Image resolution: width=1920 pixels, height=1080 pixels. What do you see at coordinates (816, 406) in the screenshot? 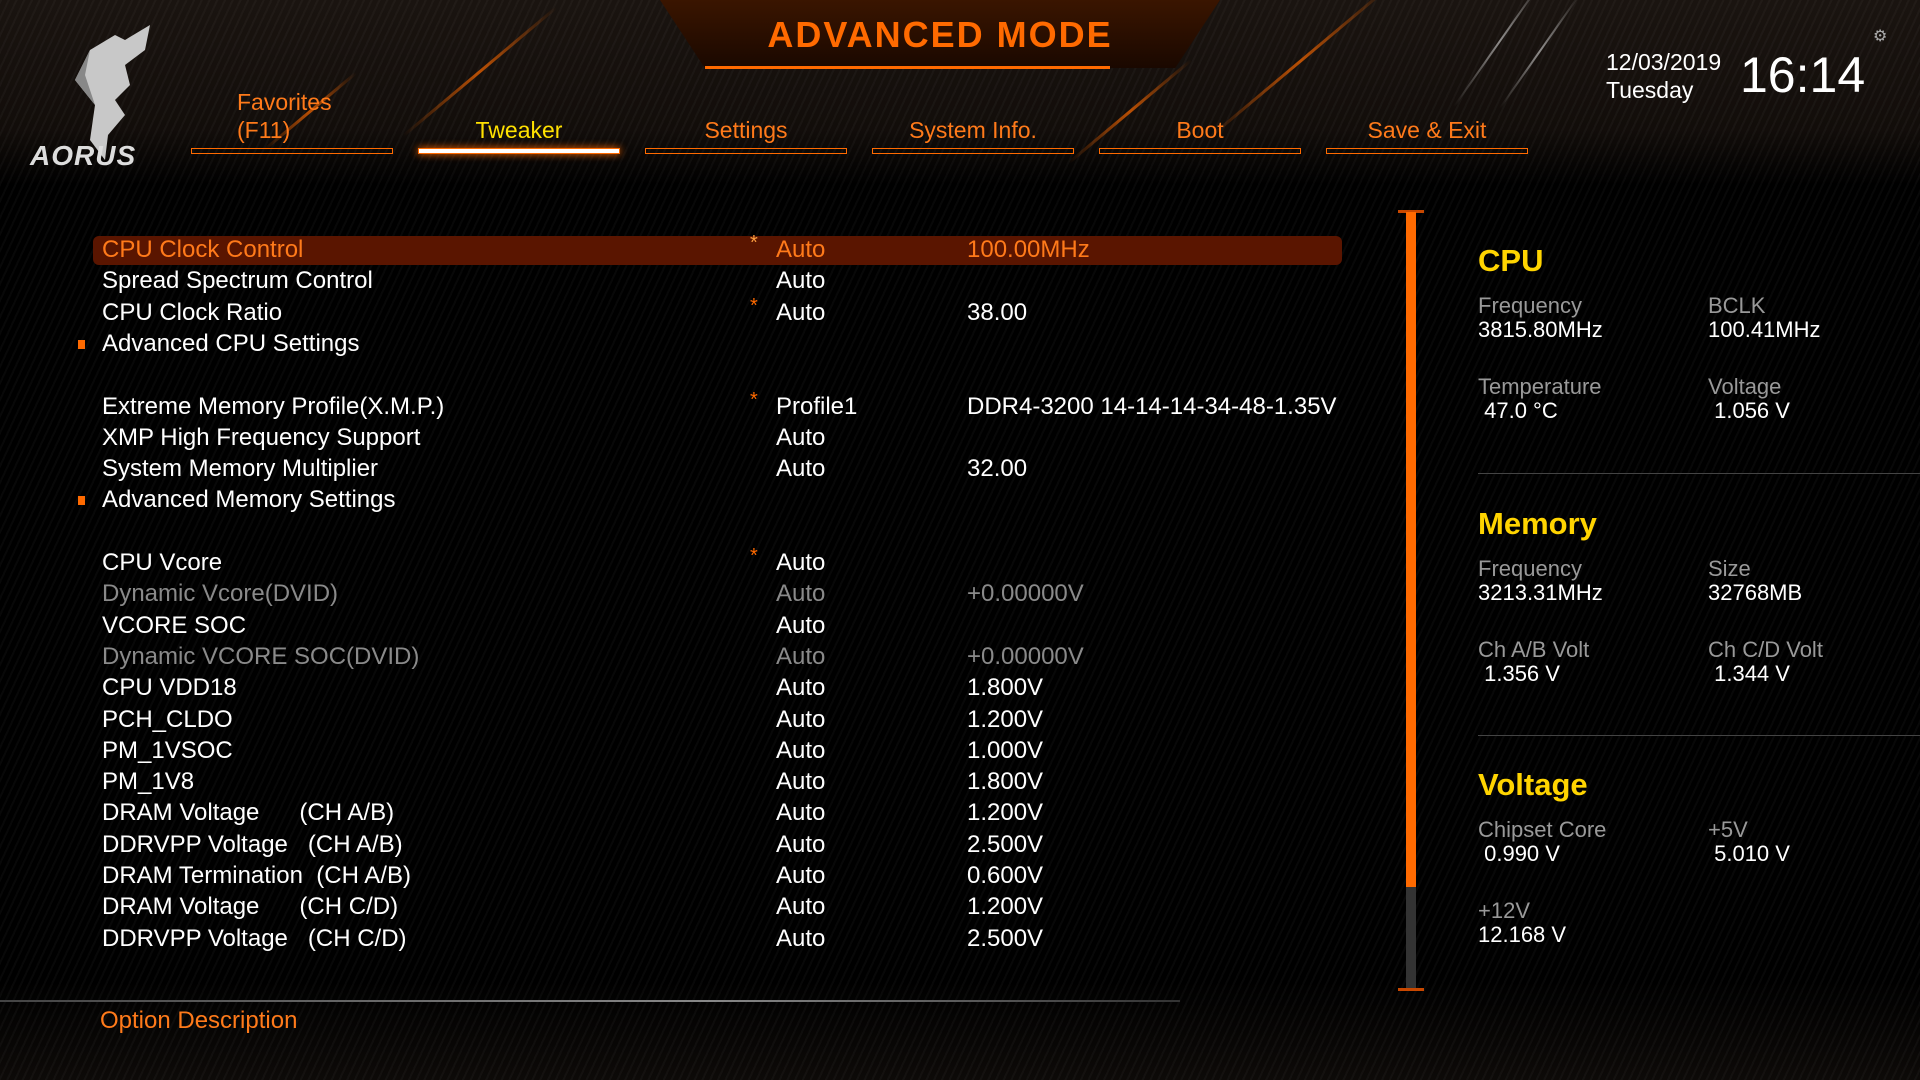
I see `setting-value: Profile1` at bounding box center [816, 406].